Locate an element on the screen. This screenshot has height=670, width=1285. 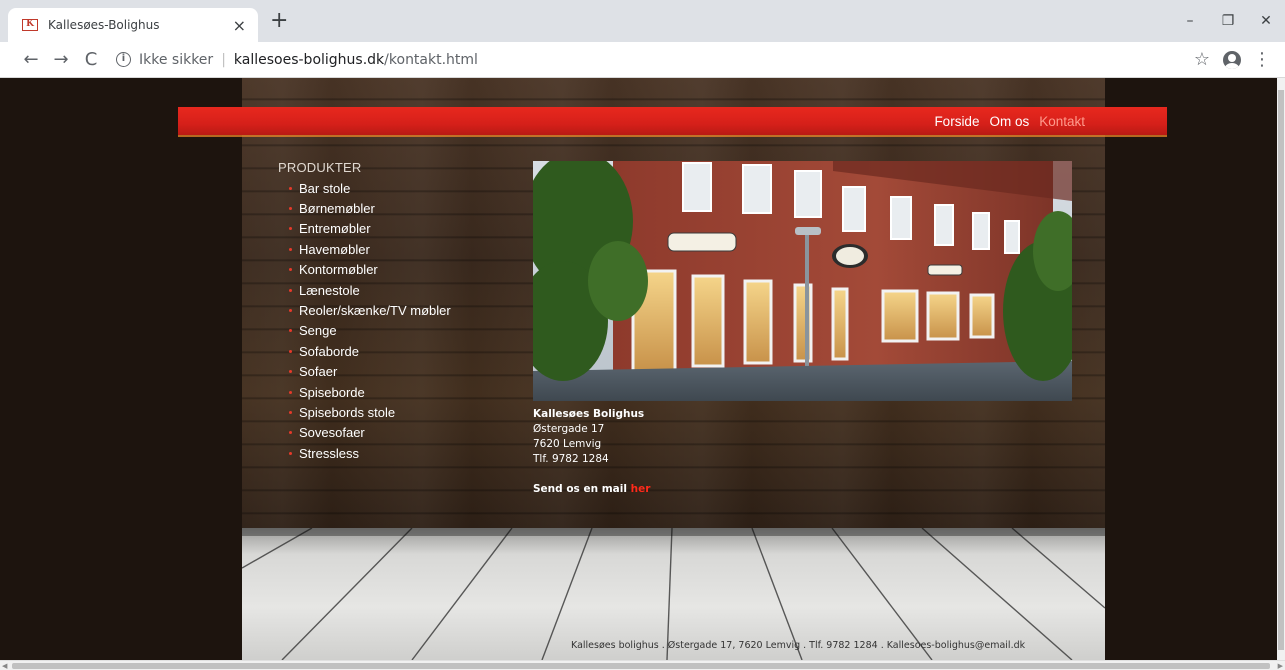
sidebar-item-label: Reoler/skænke/TV møbler is located at coordinates (375, 311).